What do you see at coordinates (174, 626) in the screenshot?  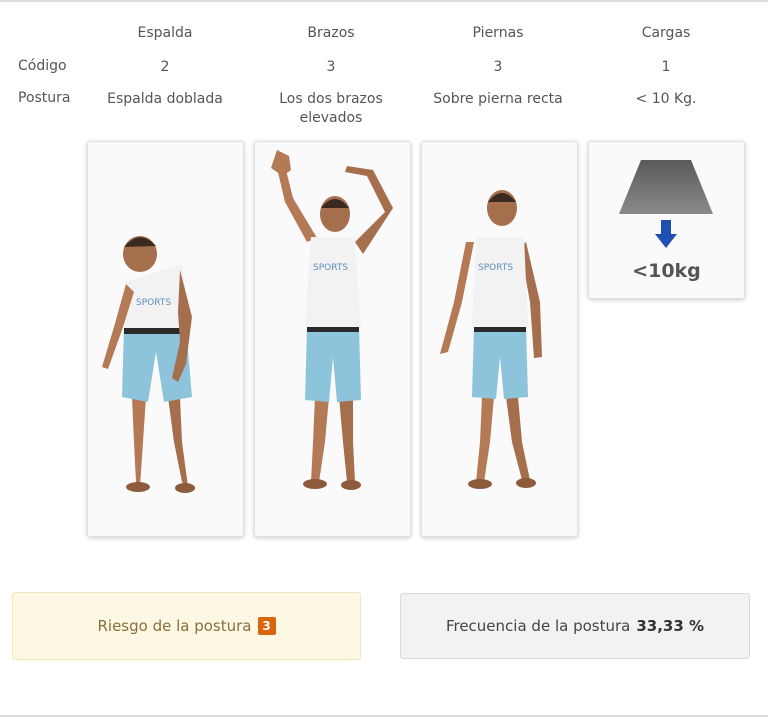 I see `risk-label: Riesgo de la postura` at bounding box center [174, 626].